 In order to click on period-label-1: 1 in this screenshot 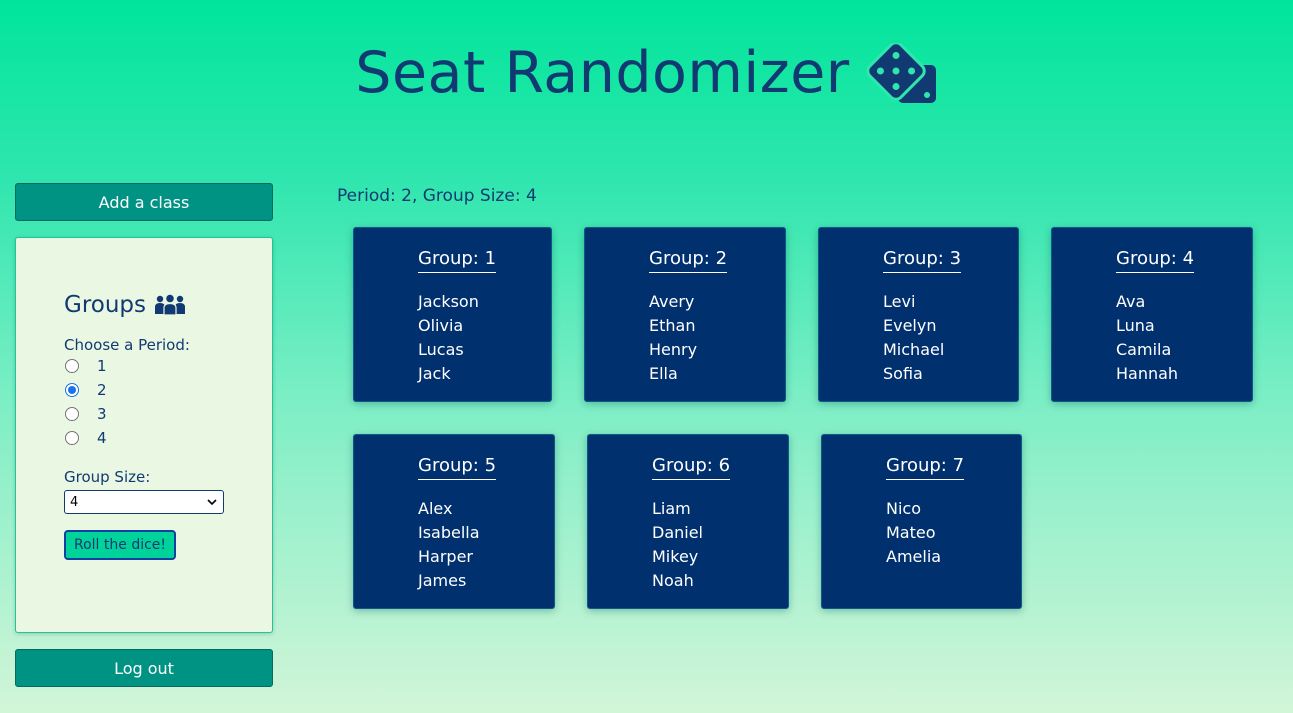, I will do `click(102, 366)`.